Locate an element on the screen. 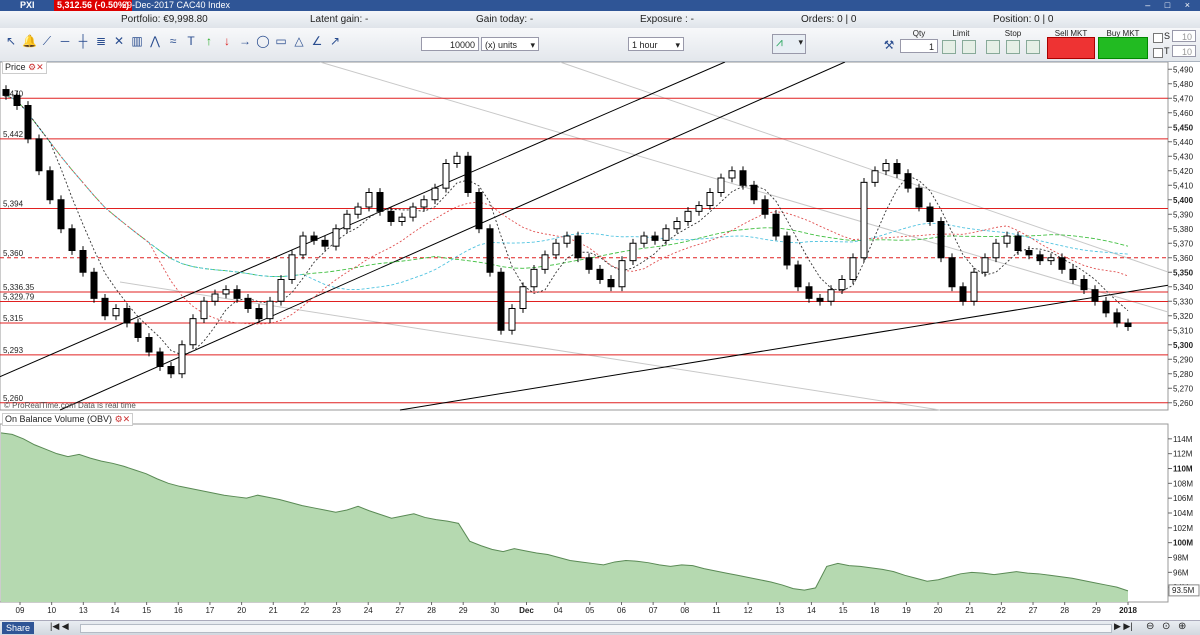 The image size is (1200, 635). arrow-up-icon: ↑ is located at coordinates (209, 41).